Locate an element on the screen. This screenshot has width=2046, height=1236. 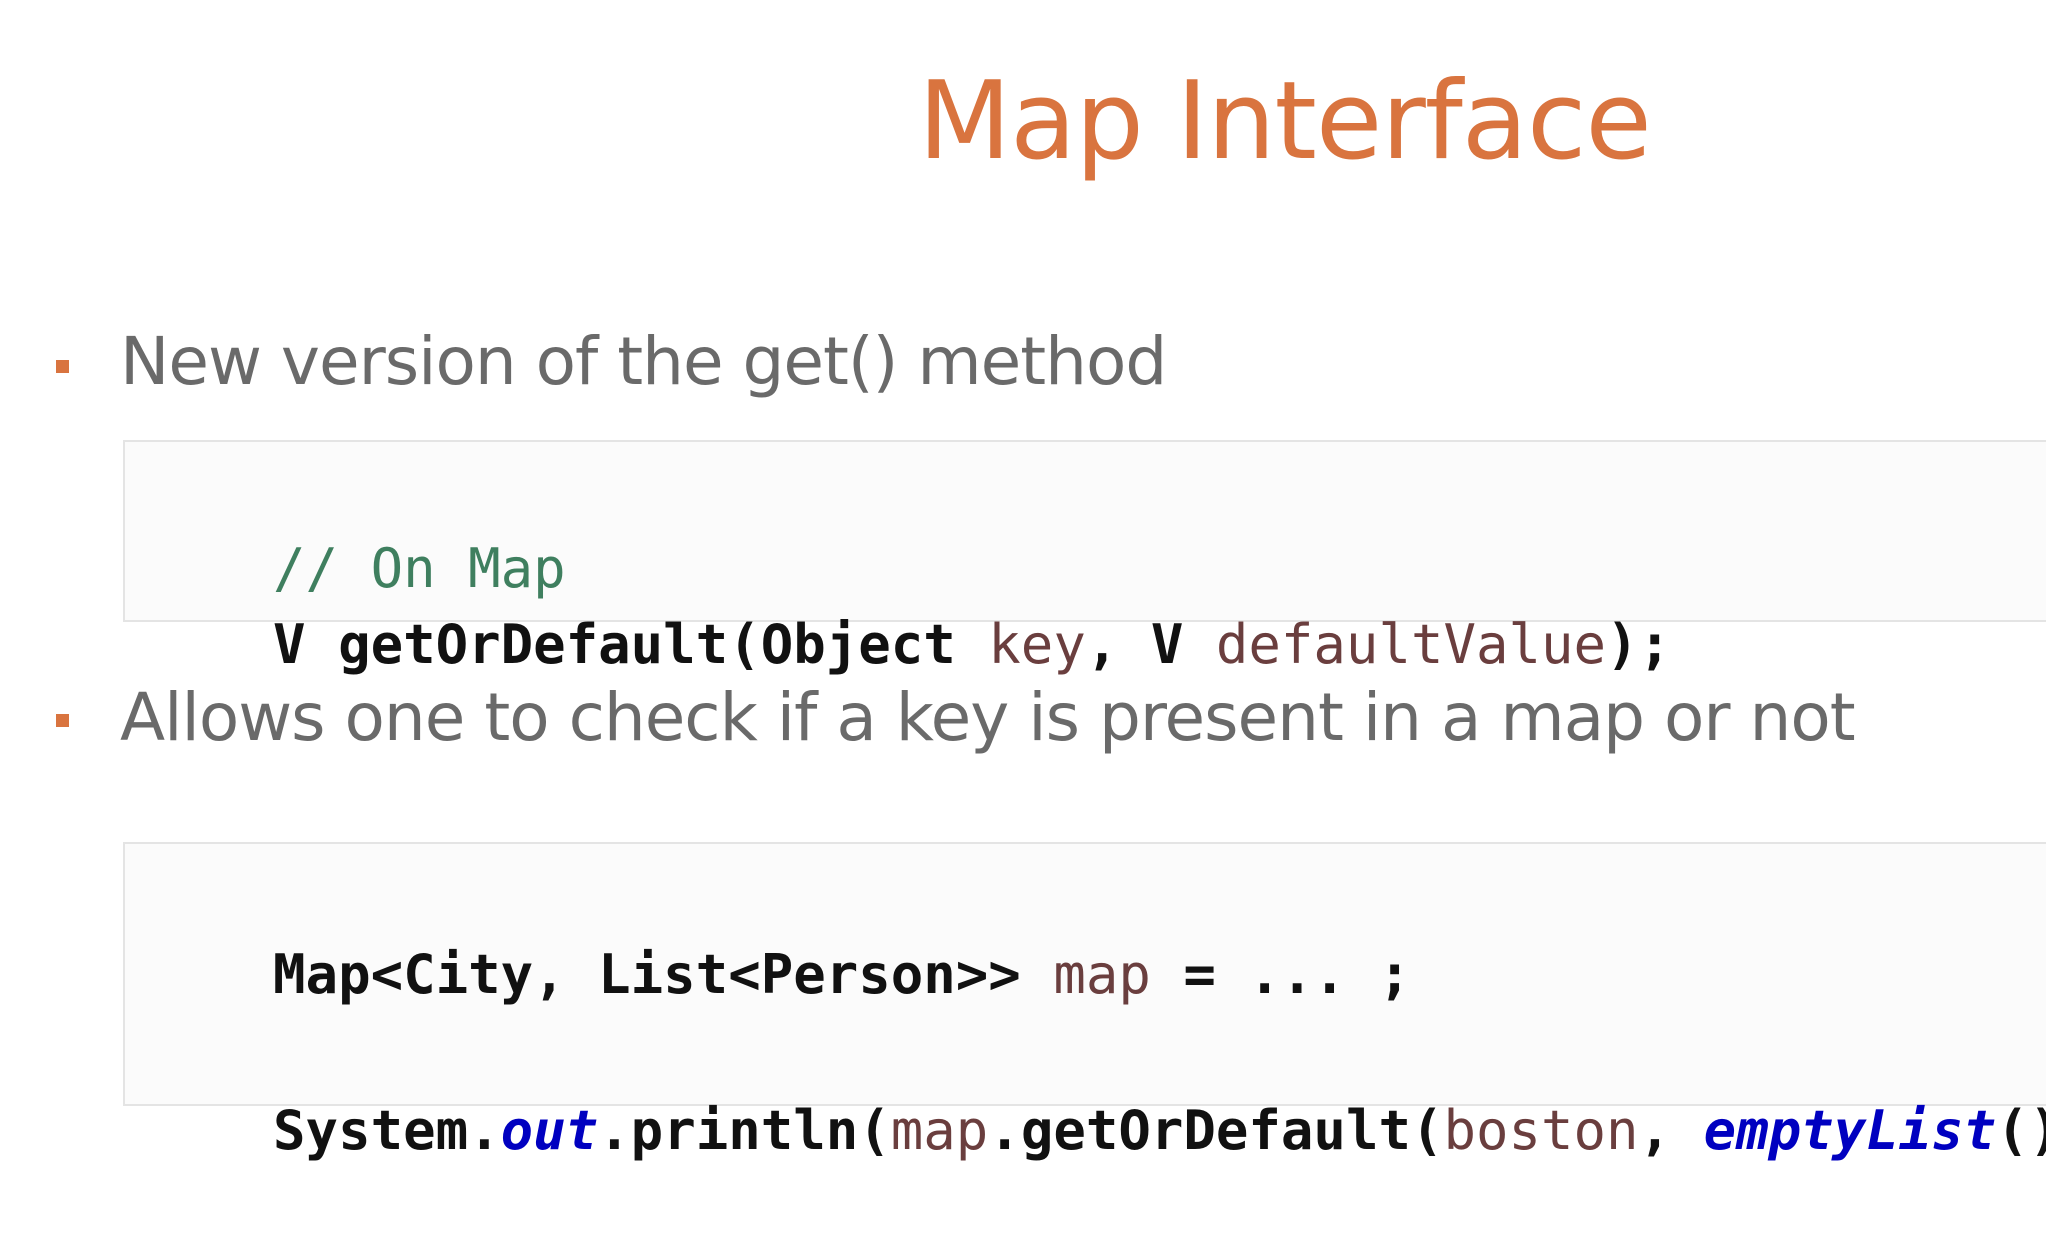
code-token: System. is located at coordinates (387, 1130).